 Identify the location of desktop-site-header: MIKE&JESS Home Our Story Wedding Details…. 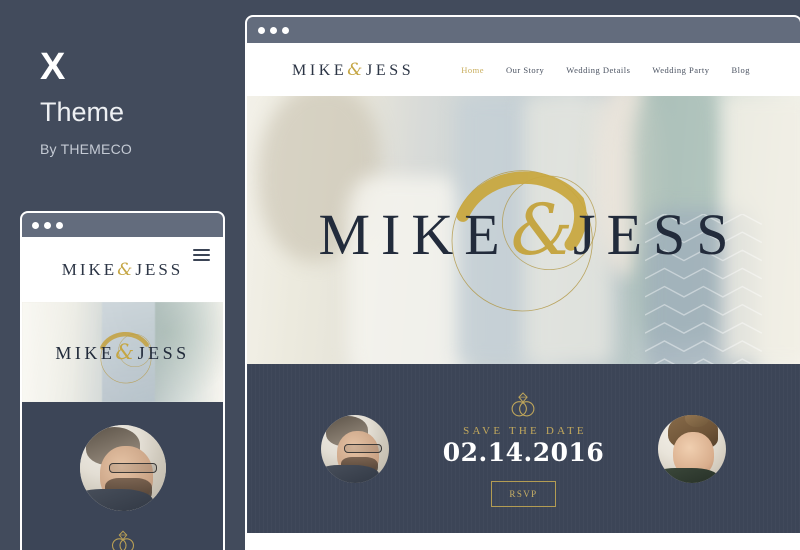
(523, 69).